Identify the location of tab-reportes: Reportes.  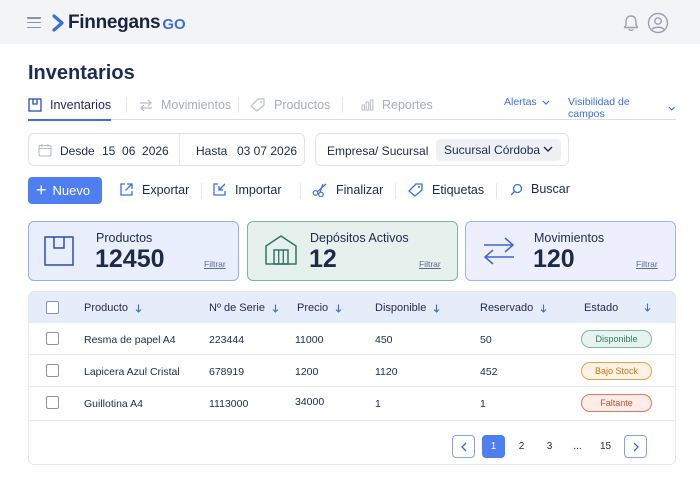
(397, 105).